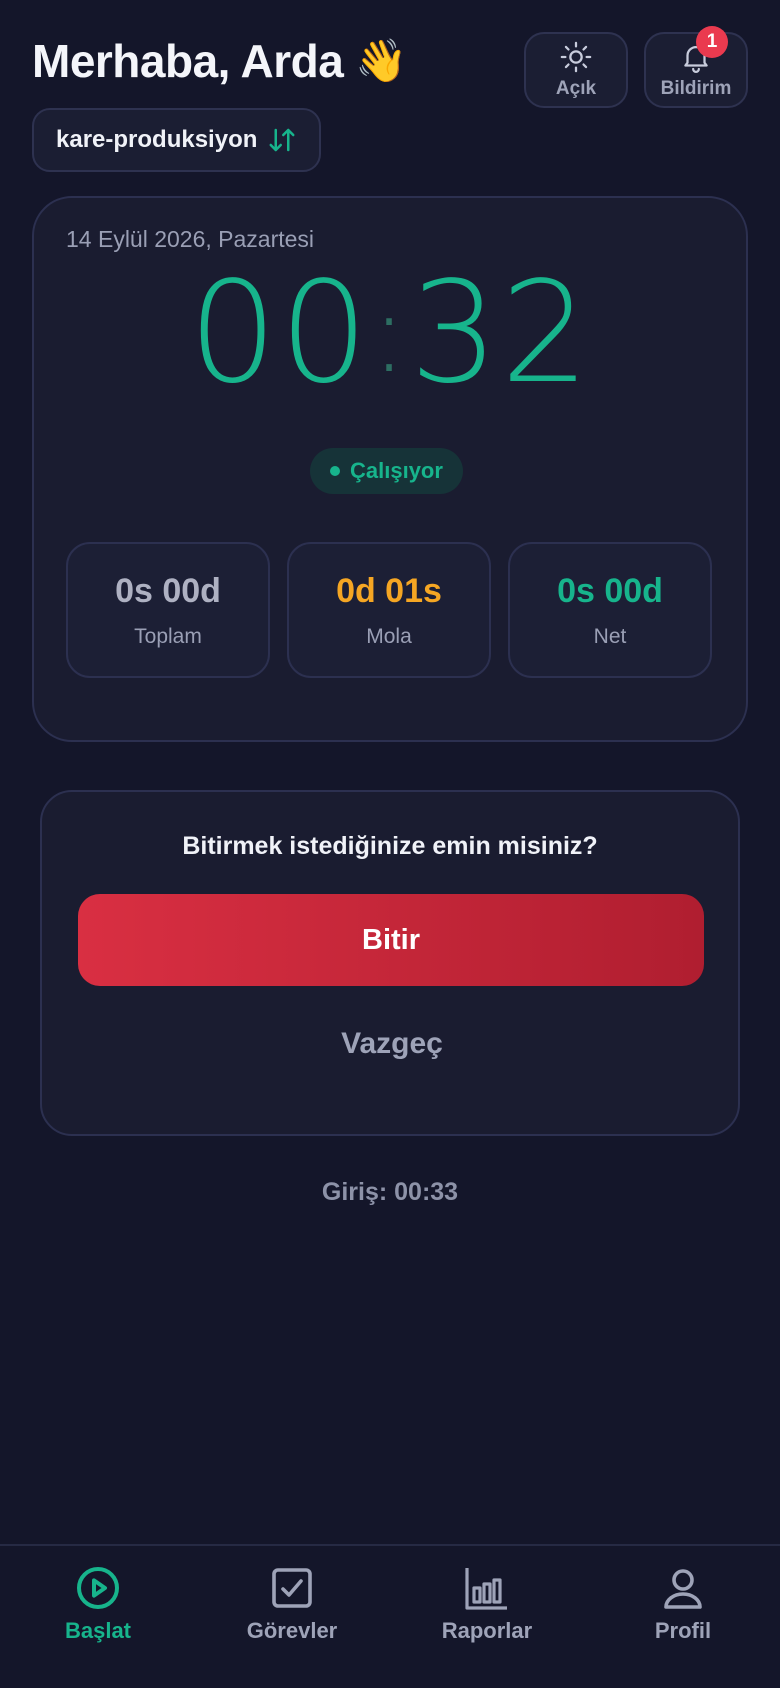  What do you see at coordinates (712, 42) in the screenshot?
I see `notification-count-badge: 1` at bounding box center [712, 42].